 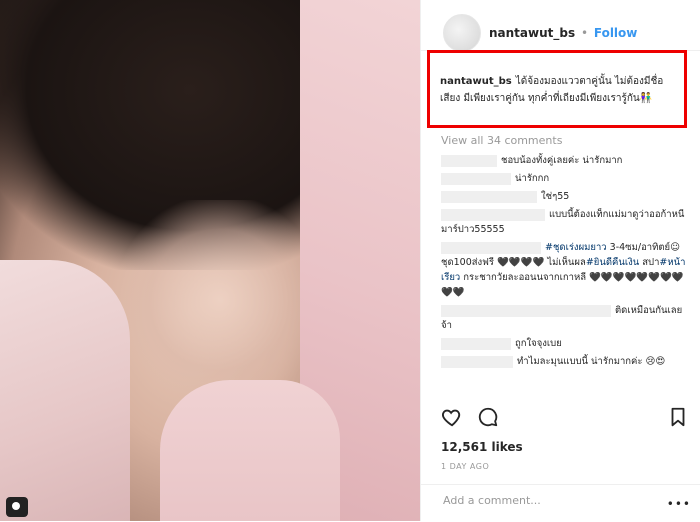 I want to click on comment-item: ติดเหมือนกันเลยจ้า, so click(x=565, y=318).